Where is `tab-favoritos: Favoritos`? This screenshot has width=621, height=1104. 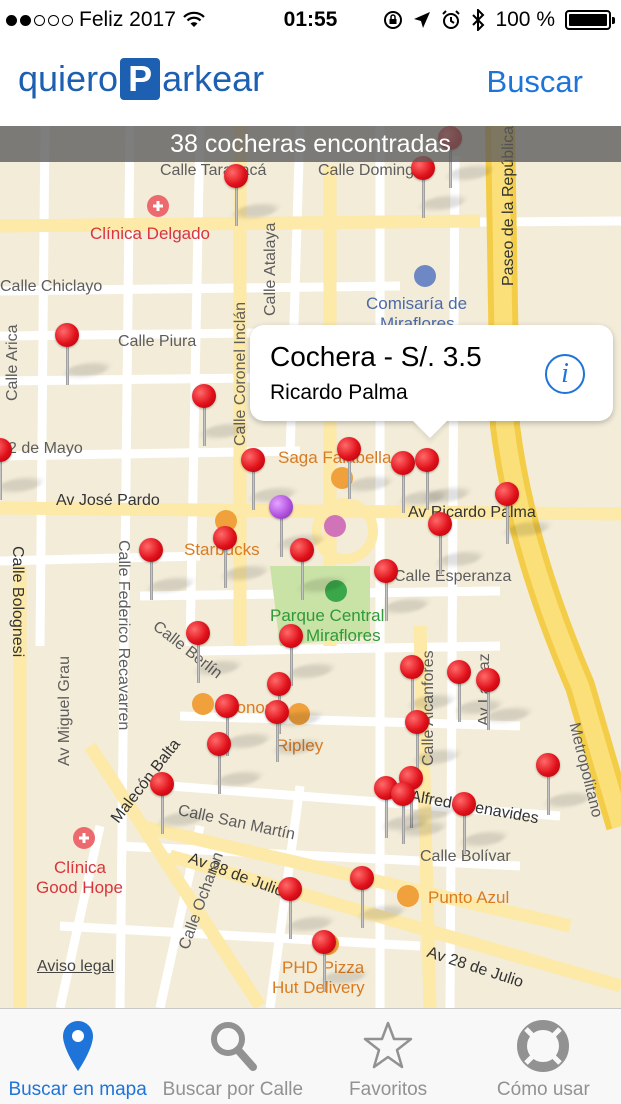 tab-favoritos: Favoritos is located at coordinates (388, 1056).